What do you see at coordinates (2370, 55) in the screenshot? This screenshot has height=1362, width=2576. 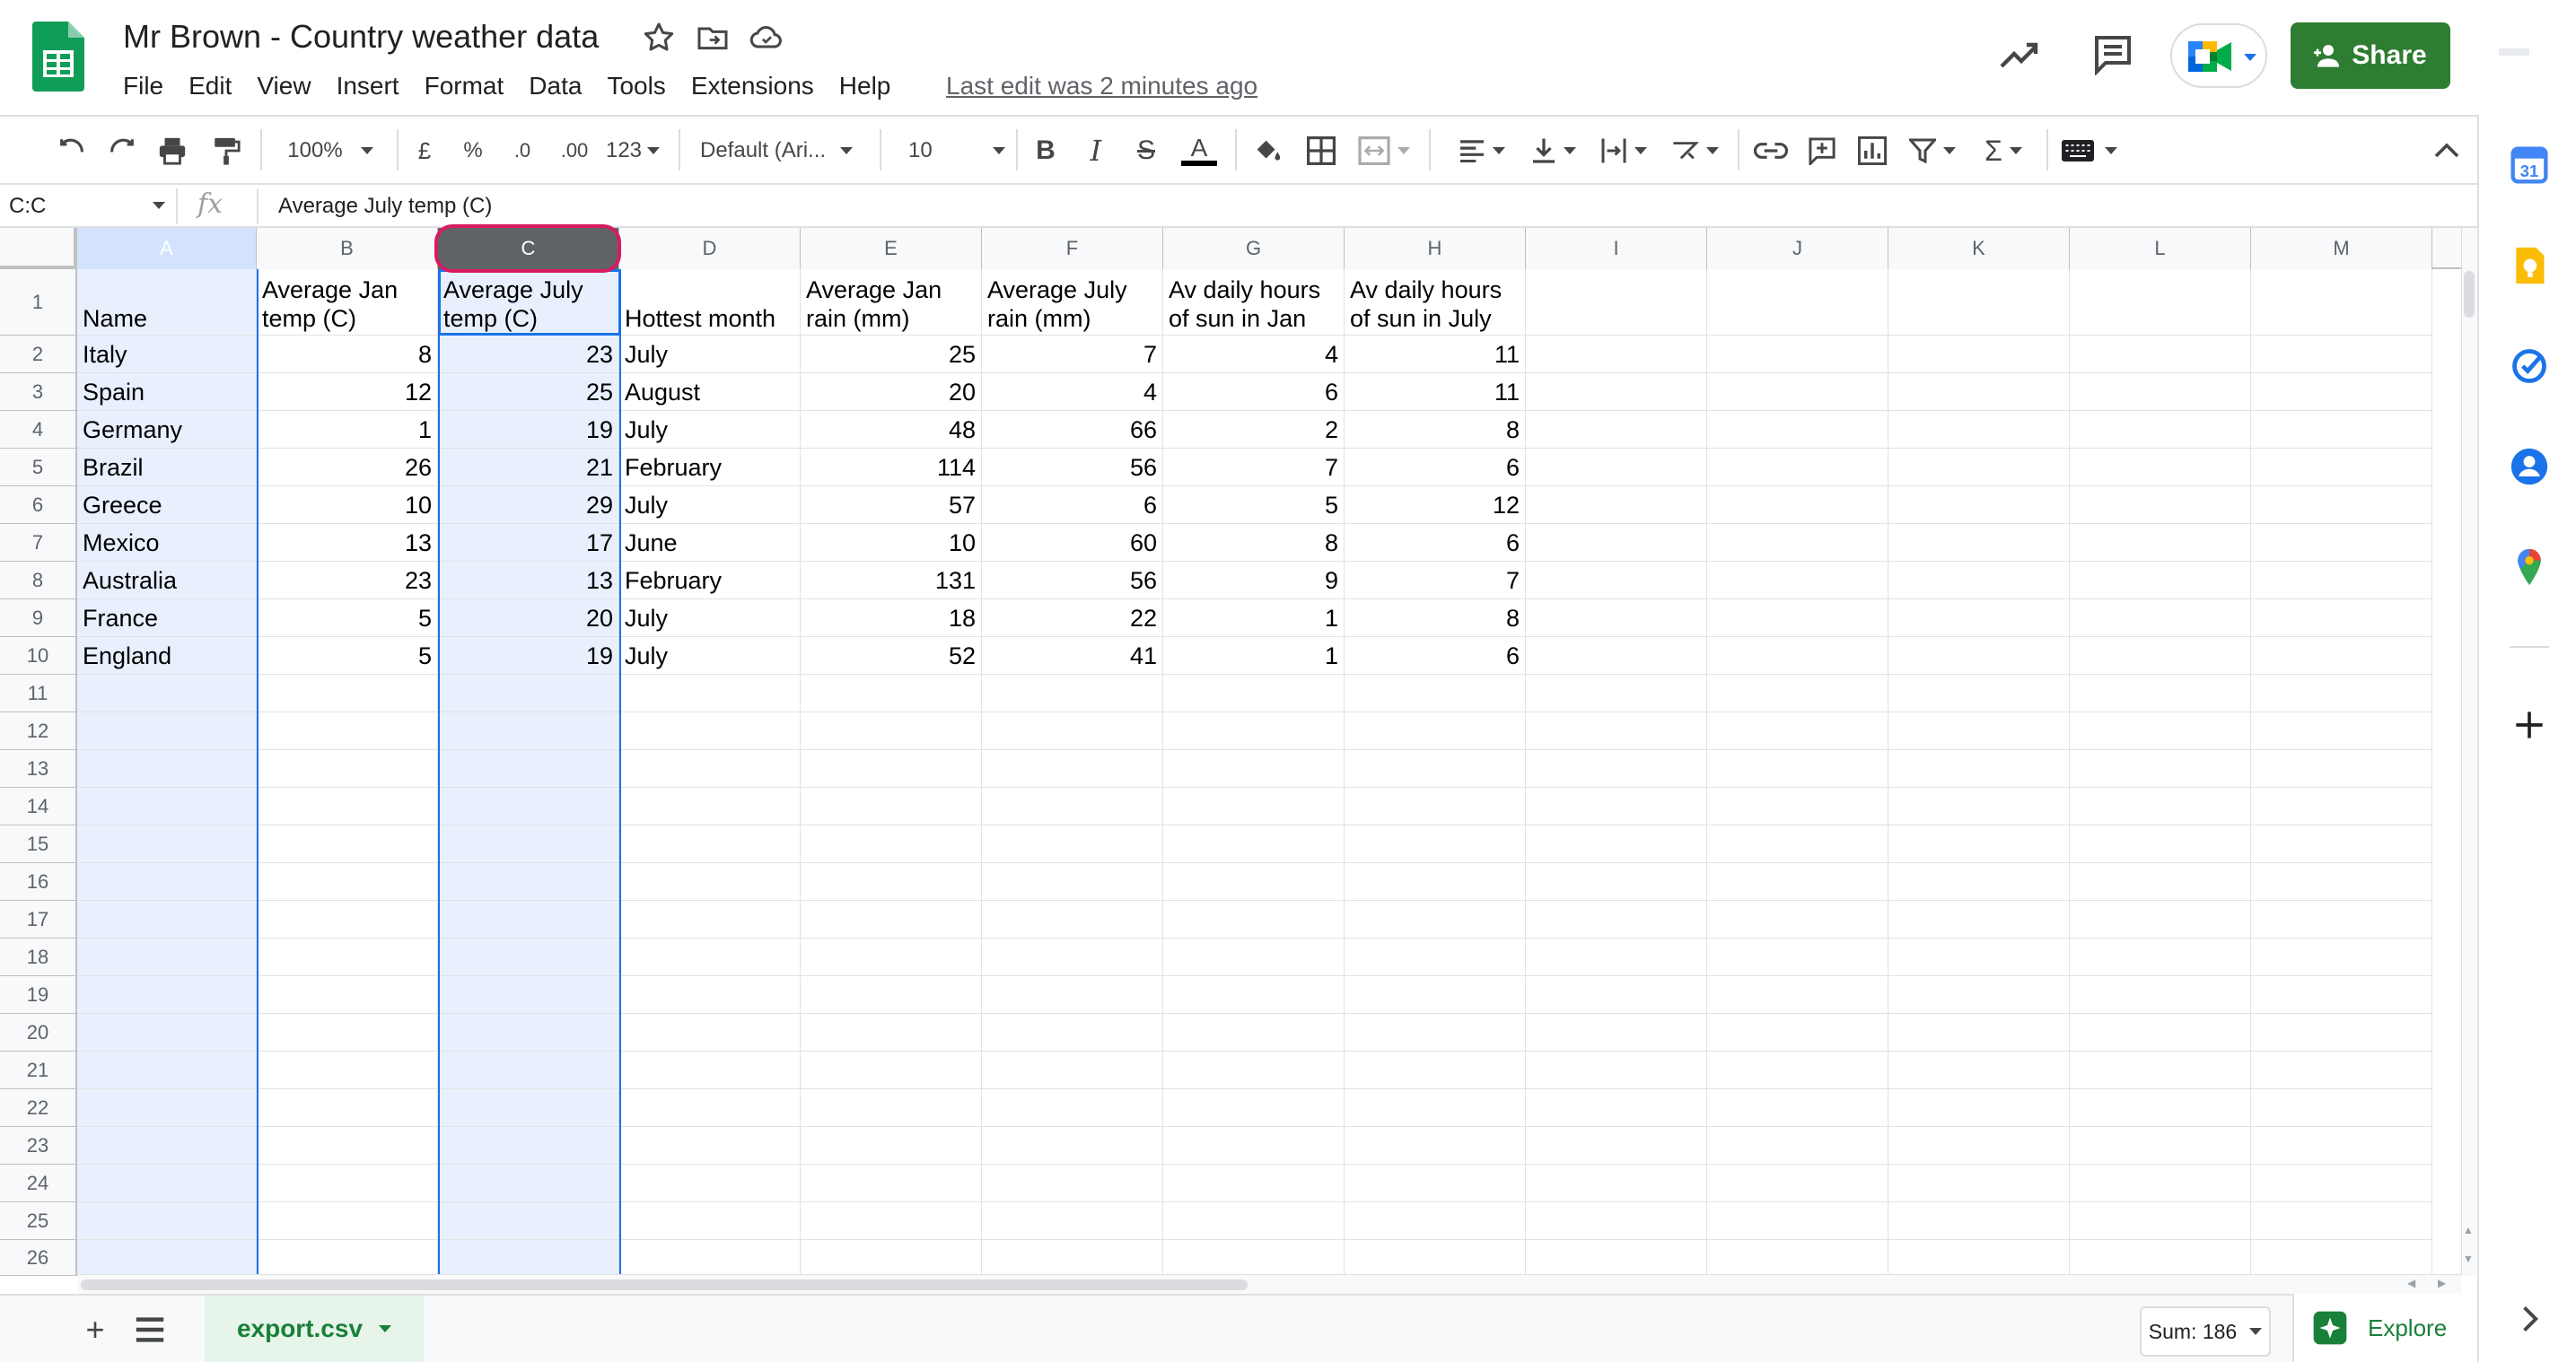 I see `share-button: Share` at bounding box center [2370, 55].